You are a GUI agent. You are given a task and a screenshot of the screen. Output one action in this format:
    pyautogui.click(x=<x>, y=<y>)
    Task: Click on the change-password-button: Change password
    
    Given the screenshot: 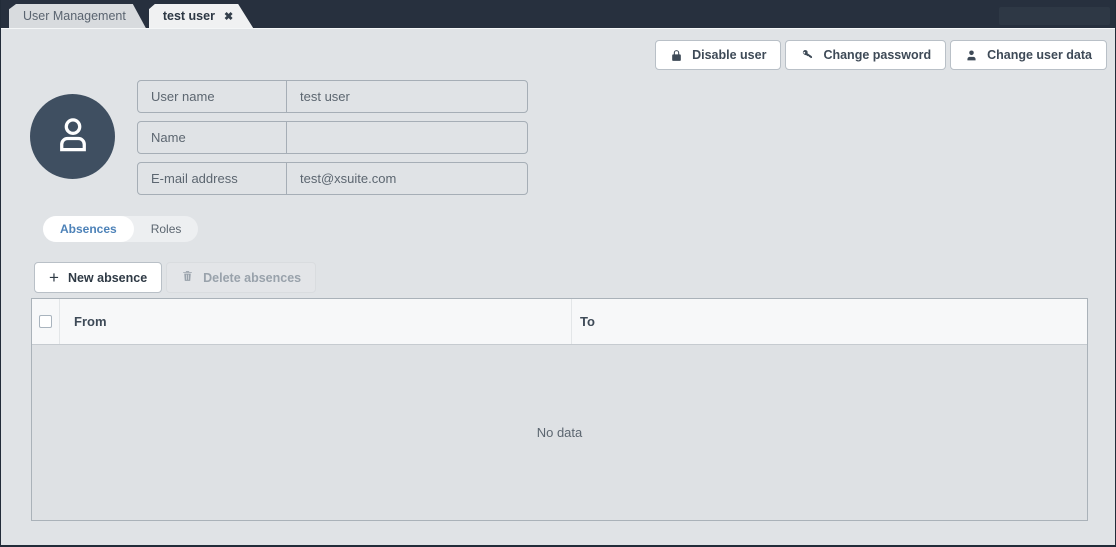 What is the action you would take?
    pyautogui.click(x=866, y=55)
    